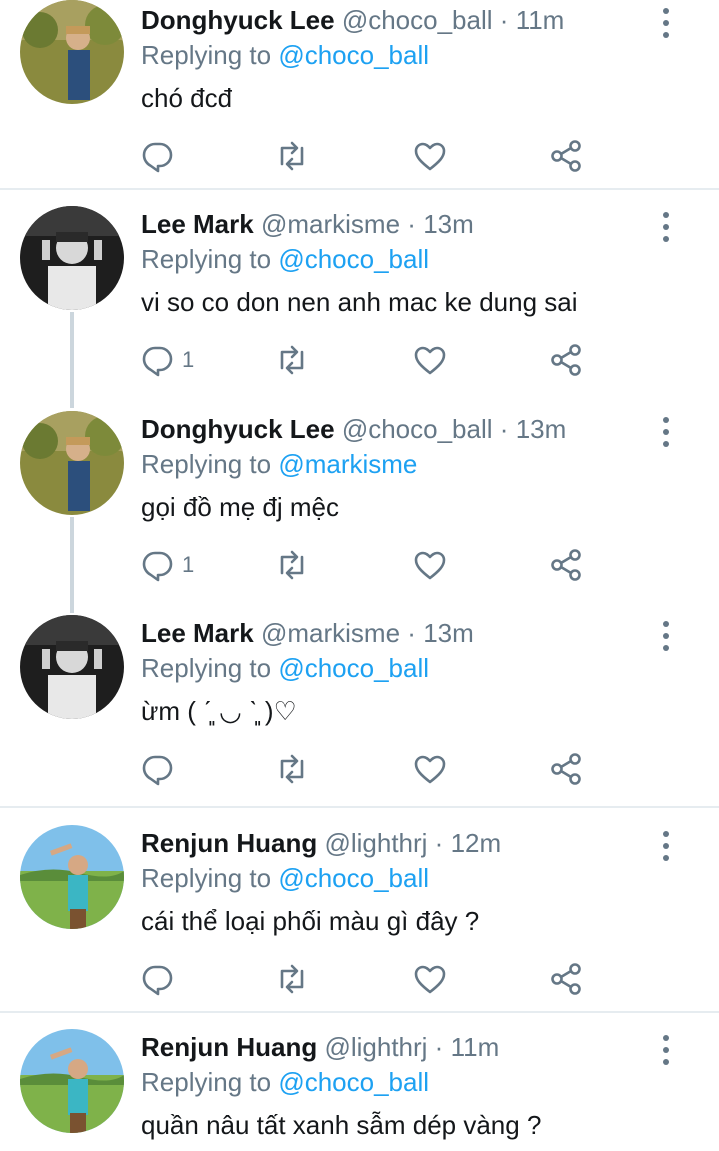 The width and height of the screenshot is (719, 1151). I want to click on tweet-header: Donghyuck Lee @choco_ball · 13m, so click(353, 429).